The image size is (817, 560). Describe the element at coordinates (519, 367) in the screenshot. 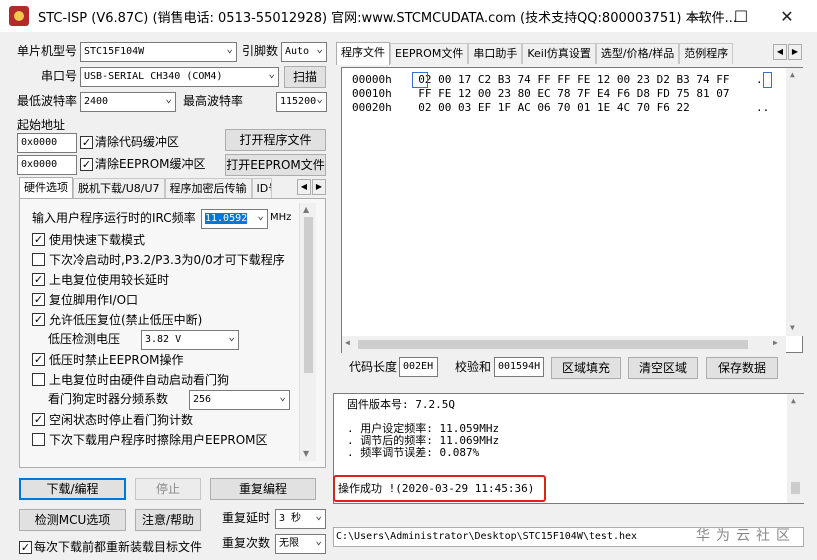

I see `checksum-value: 001594H` at that location.